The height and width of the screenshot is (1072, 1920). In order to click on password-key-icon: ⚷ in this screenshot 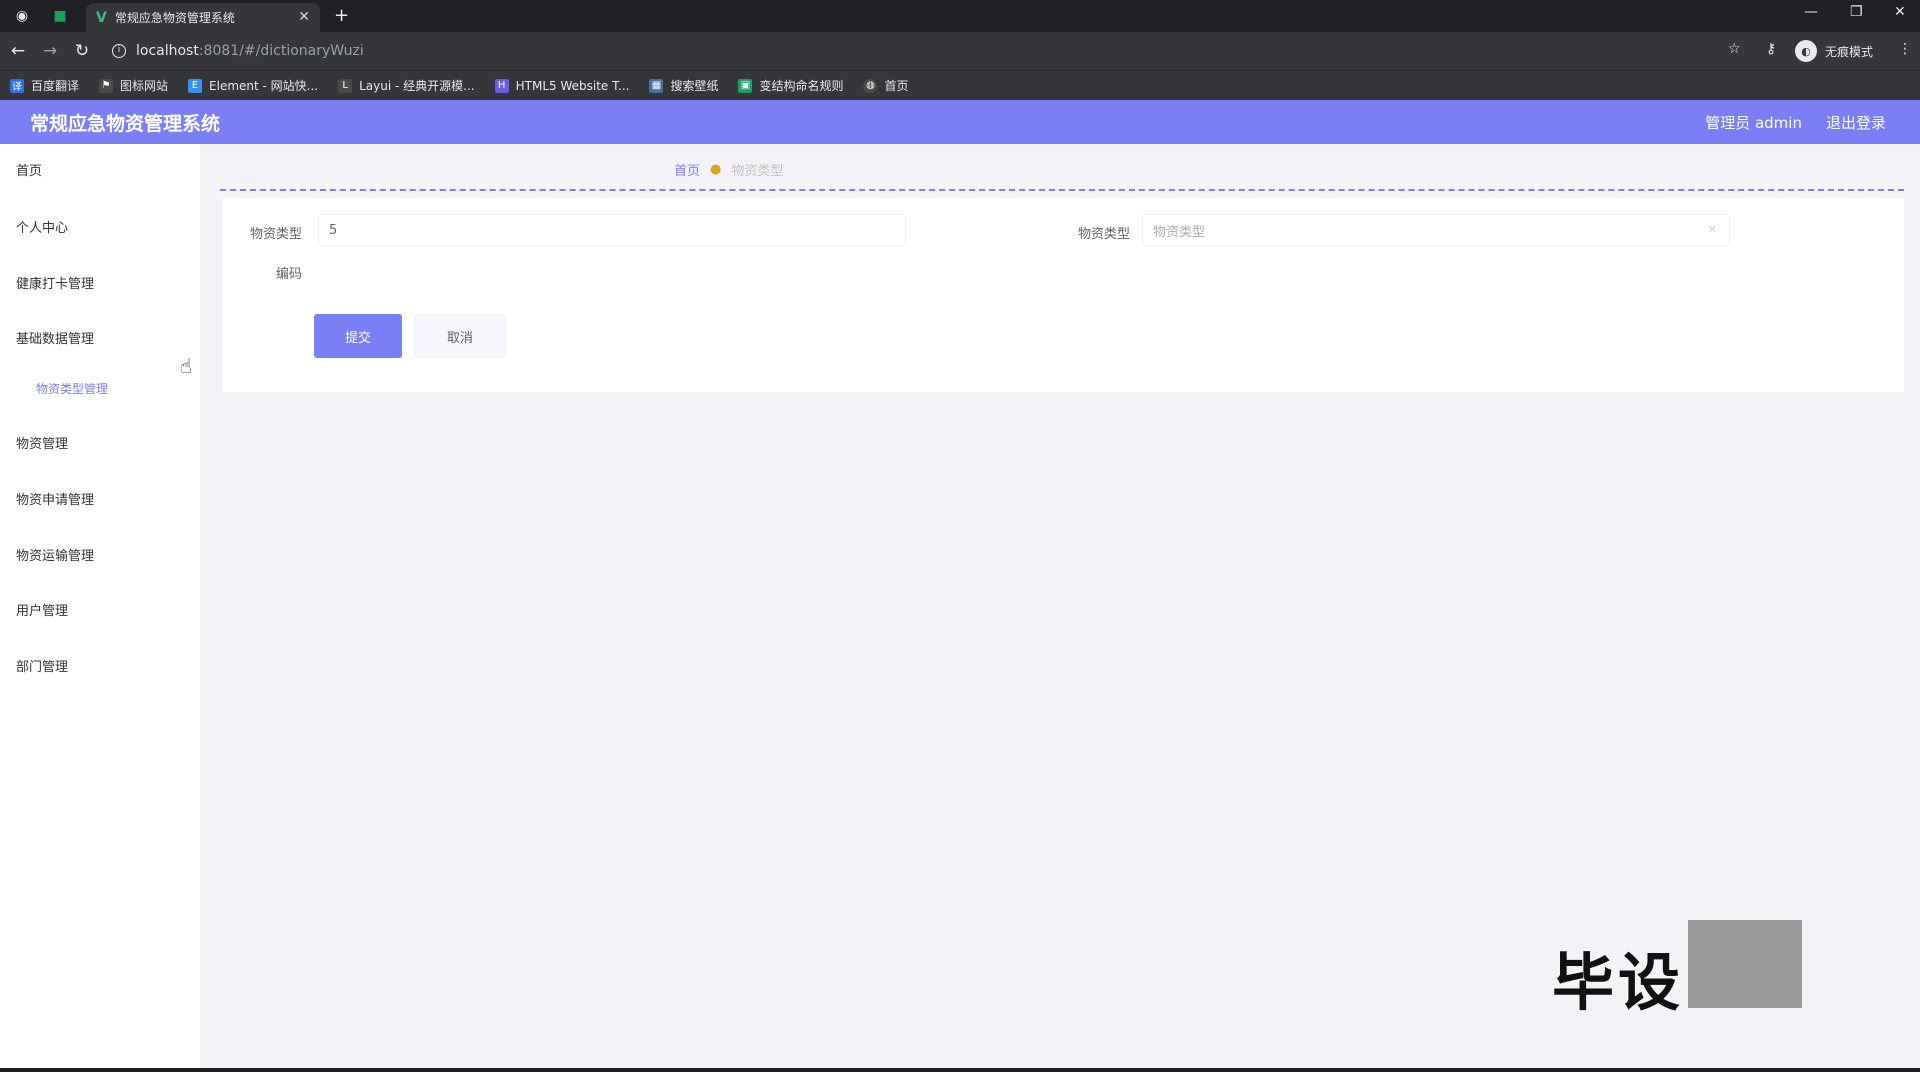, I will do `click(1771, 49)`.